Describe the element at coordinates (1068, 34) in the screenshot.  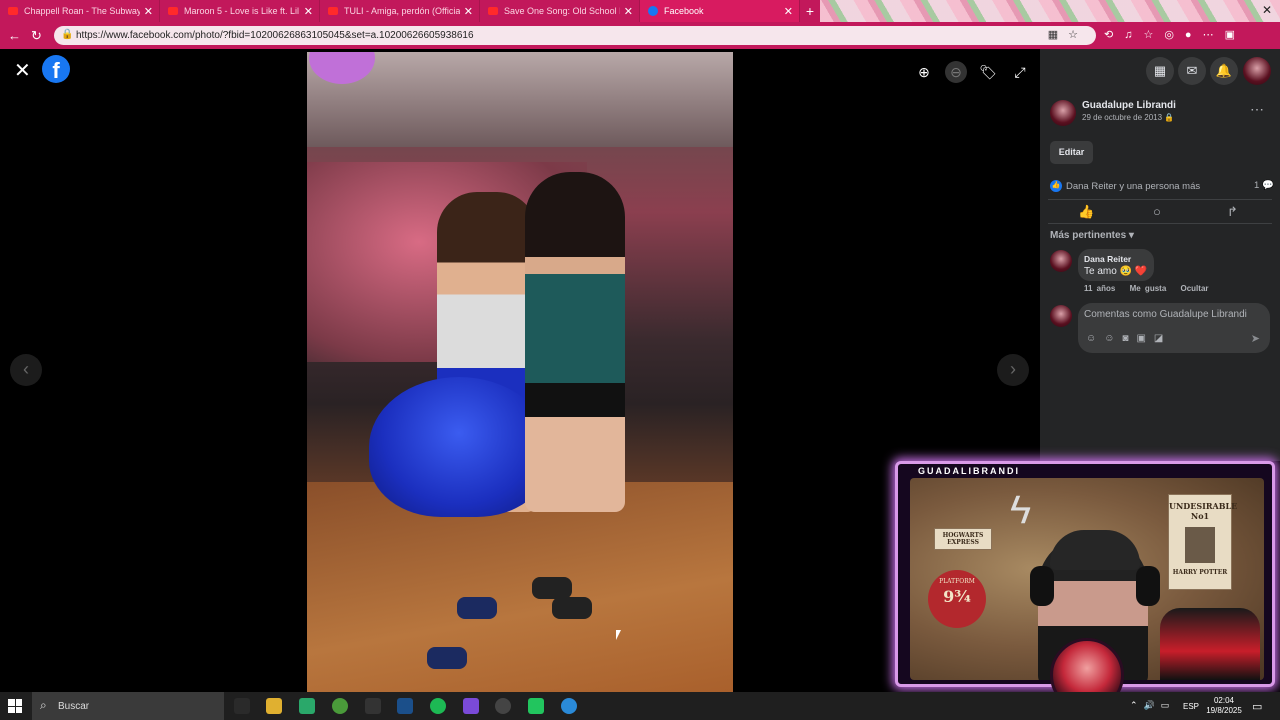
I see `address-actions: ▦☆` at that location.